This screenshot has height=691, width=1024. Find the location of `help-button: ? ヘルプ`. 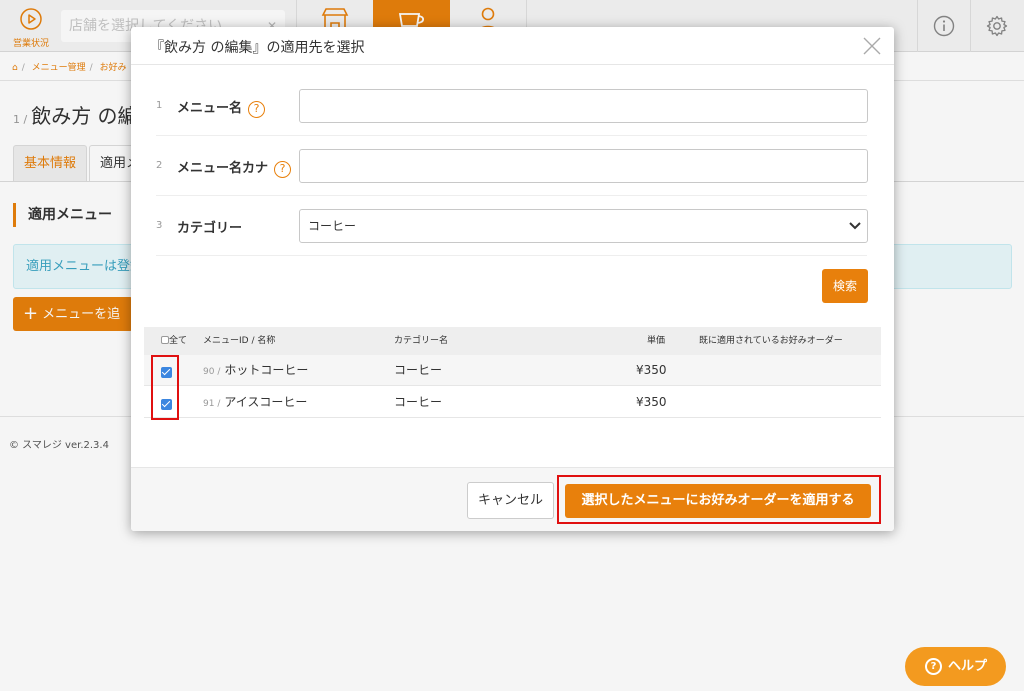

help-button: ? ヘルプ is located at coordinates (955, 666).